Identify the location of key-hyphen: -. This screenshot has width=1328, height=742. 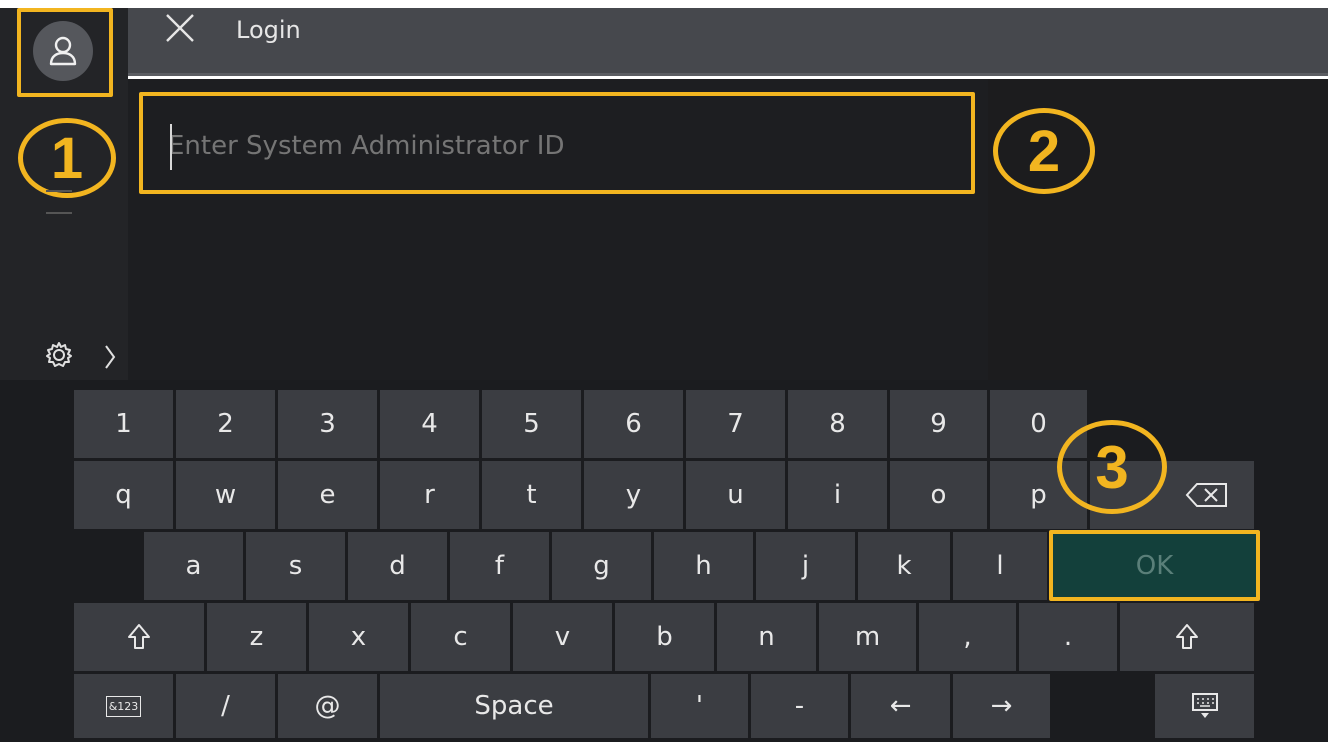
(799, 706).